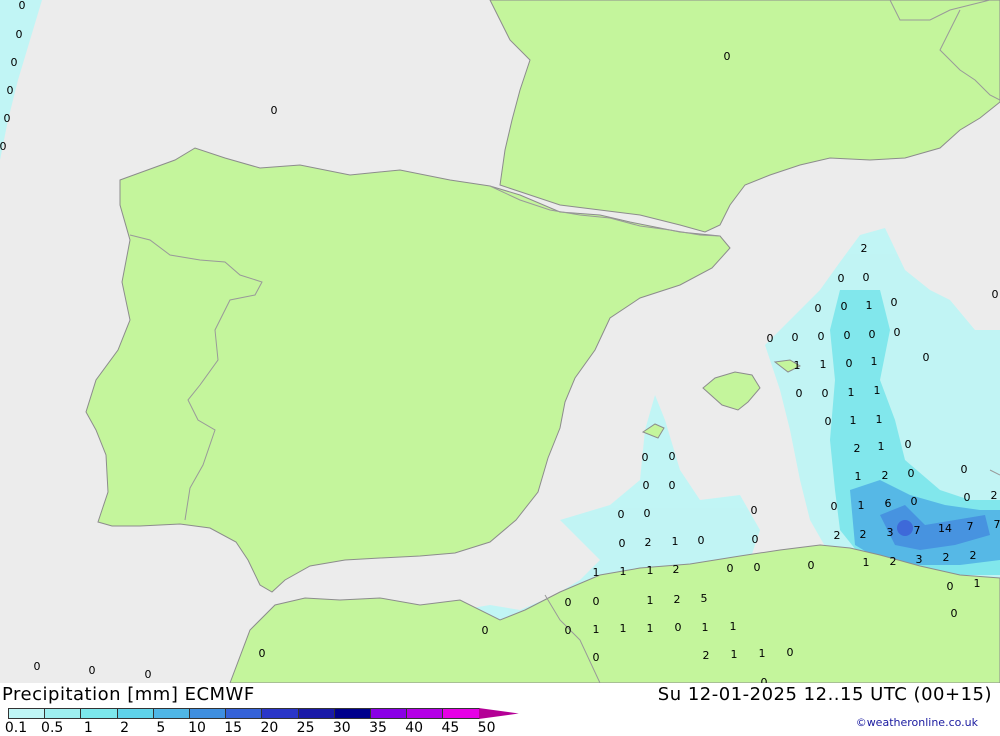 The width and height of the screenshot is (1000, 736). I want to click on scale-tick-label: 20, so click(269, 728).